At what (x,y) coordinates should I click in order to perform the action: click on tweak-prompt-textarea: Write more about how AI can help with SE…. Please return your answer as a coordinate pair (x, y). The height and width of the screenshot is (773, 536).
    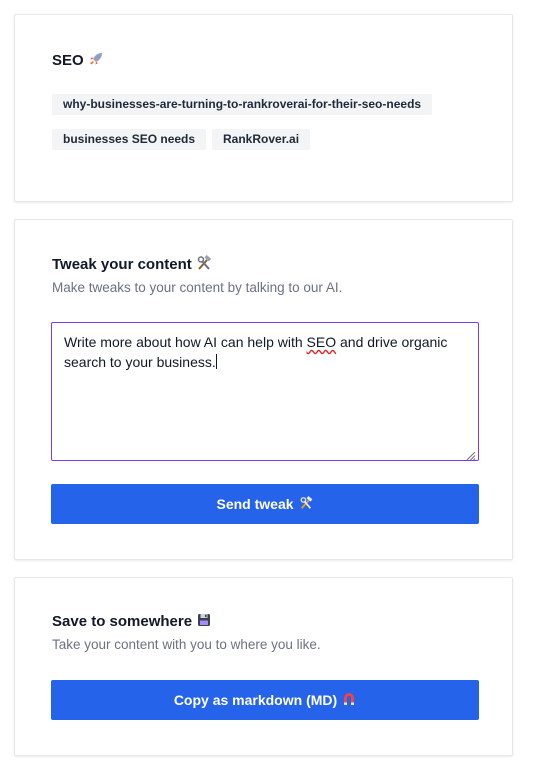
    Looking at the image, I should click on (265, 391).